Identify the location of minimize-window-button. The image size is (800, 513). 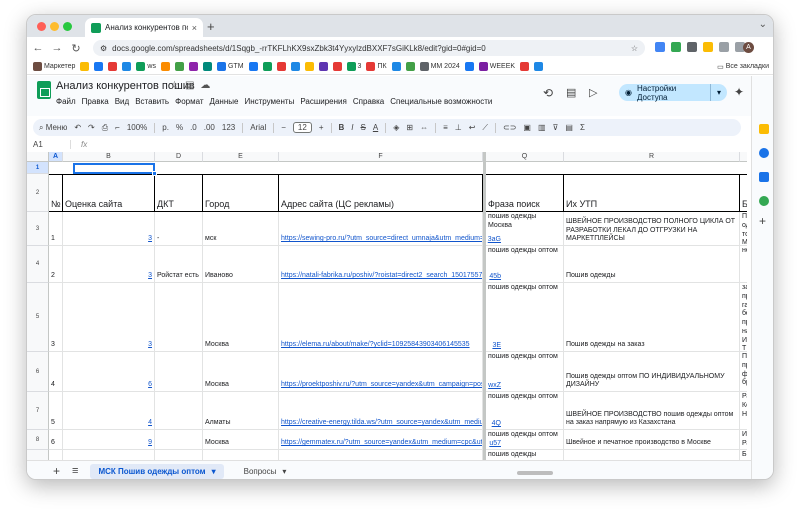
(54, 26).